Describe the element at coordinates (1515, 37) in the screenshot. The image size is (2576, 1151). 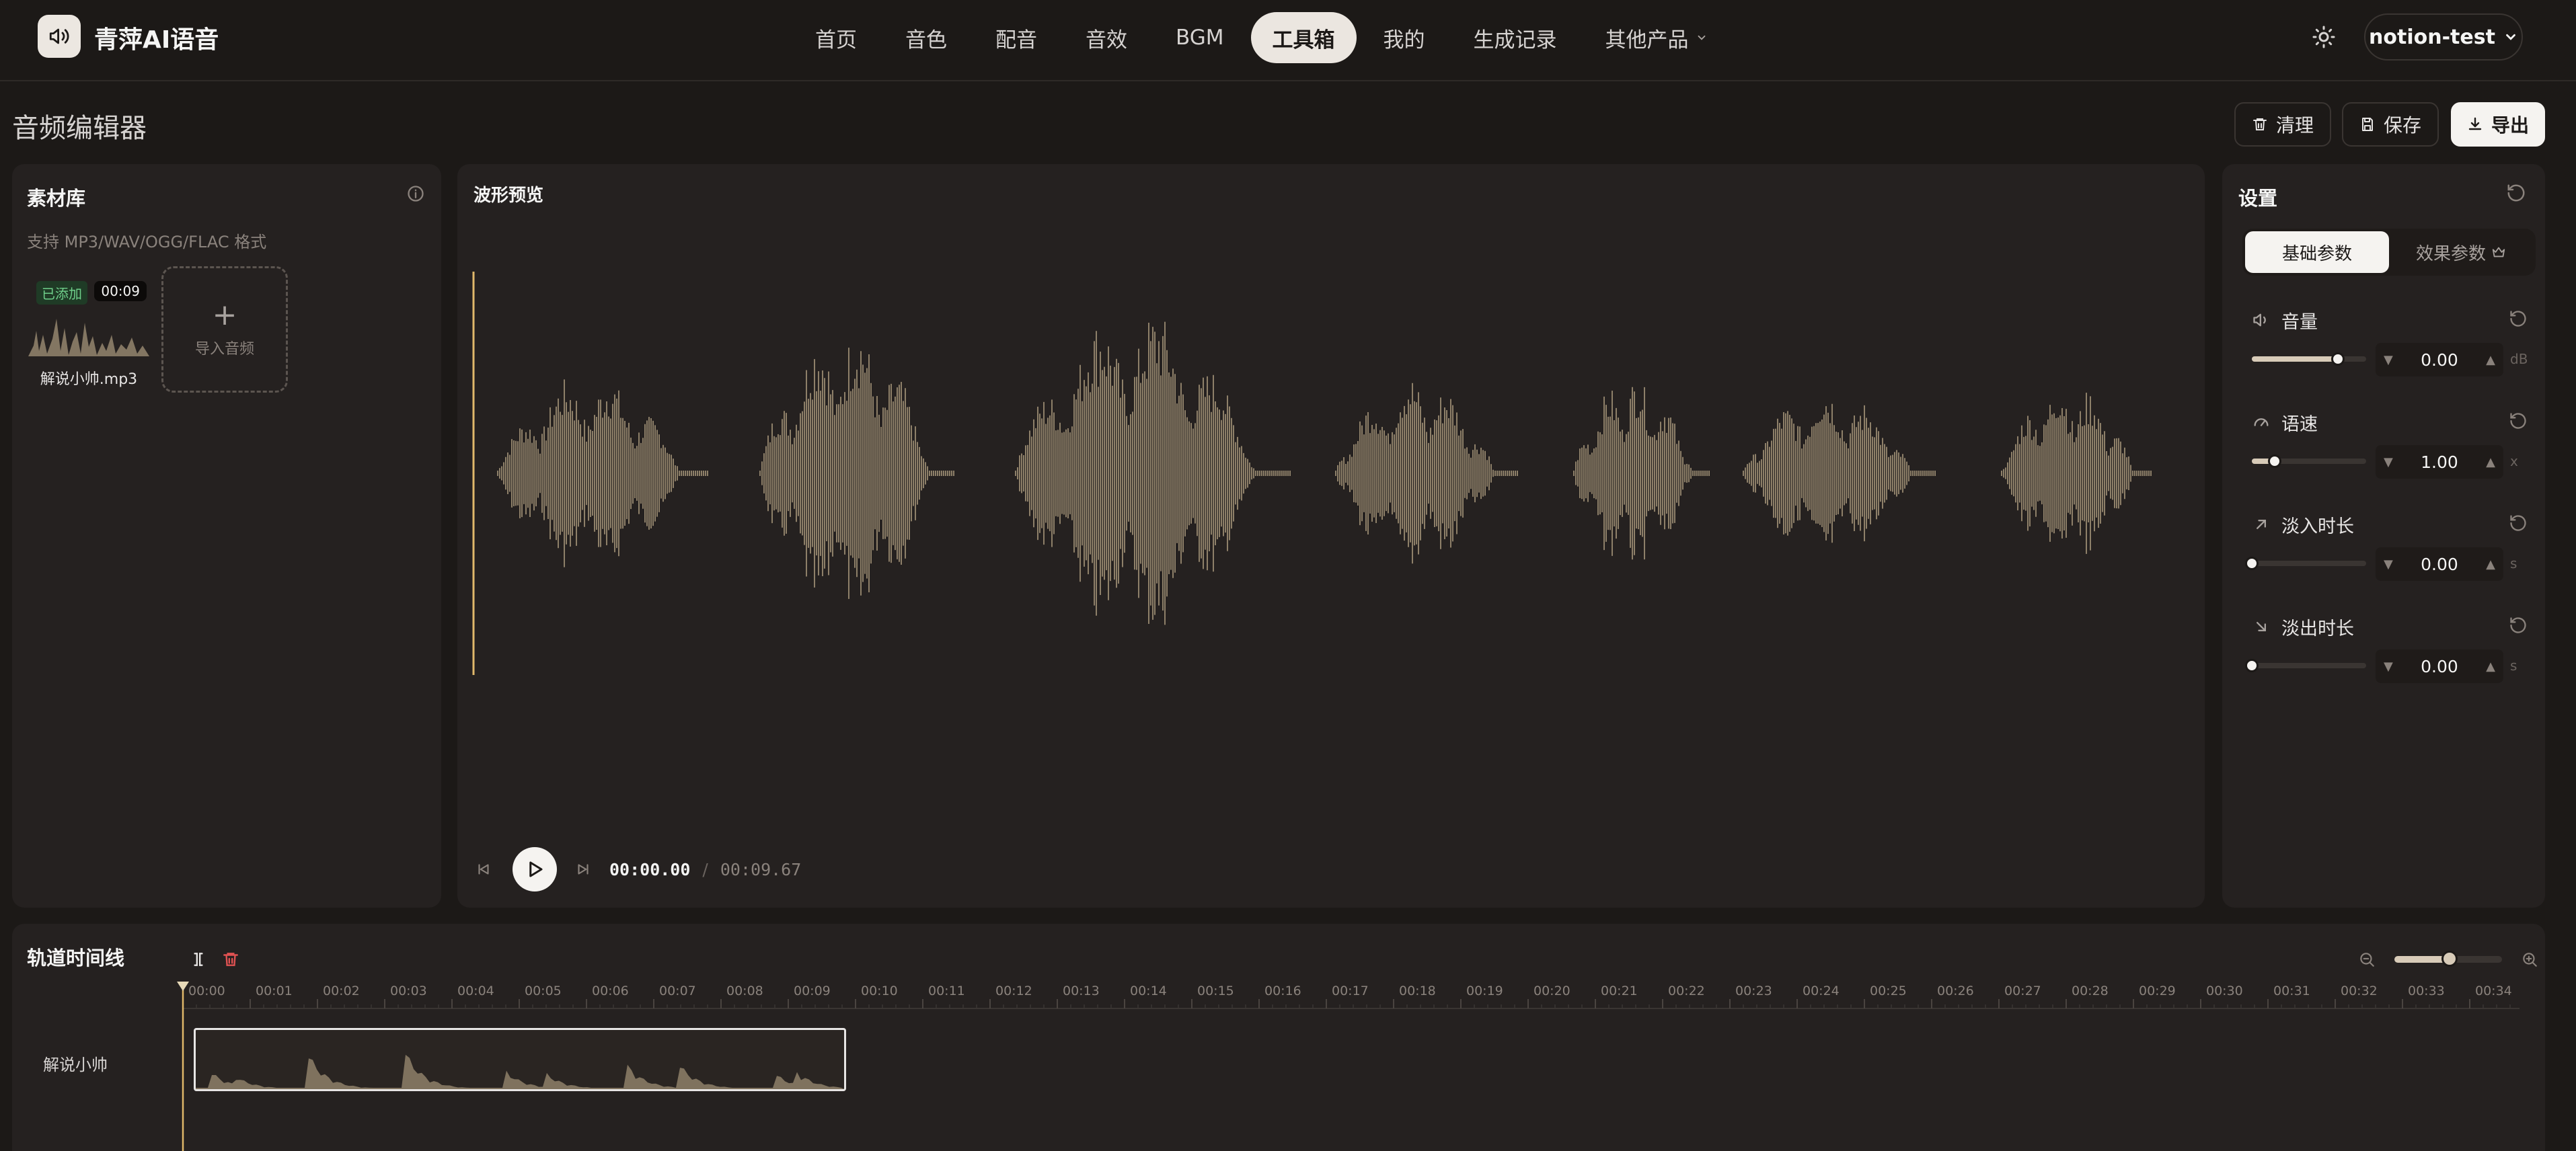
I see `nav-item-history: 生成记录` at that location.